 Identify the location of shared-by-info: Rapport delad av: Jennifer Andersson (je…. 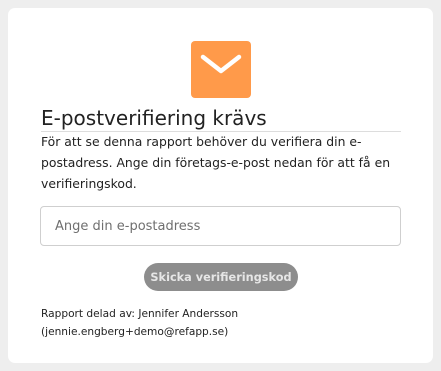
(231, 323).